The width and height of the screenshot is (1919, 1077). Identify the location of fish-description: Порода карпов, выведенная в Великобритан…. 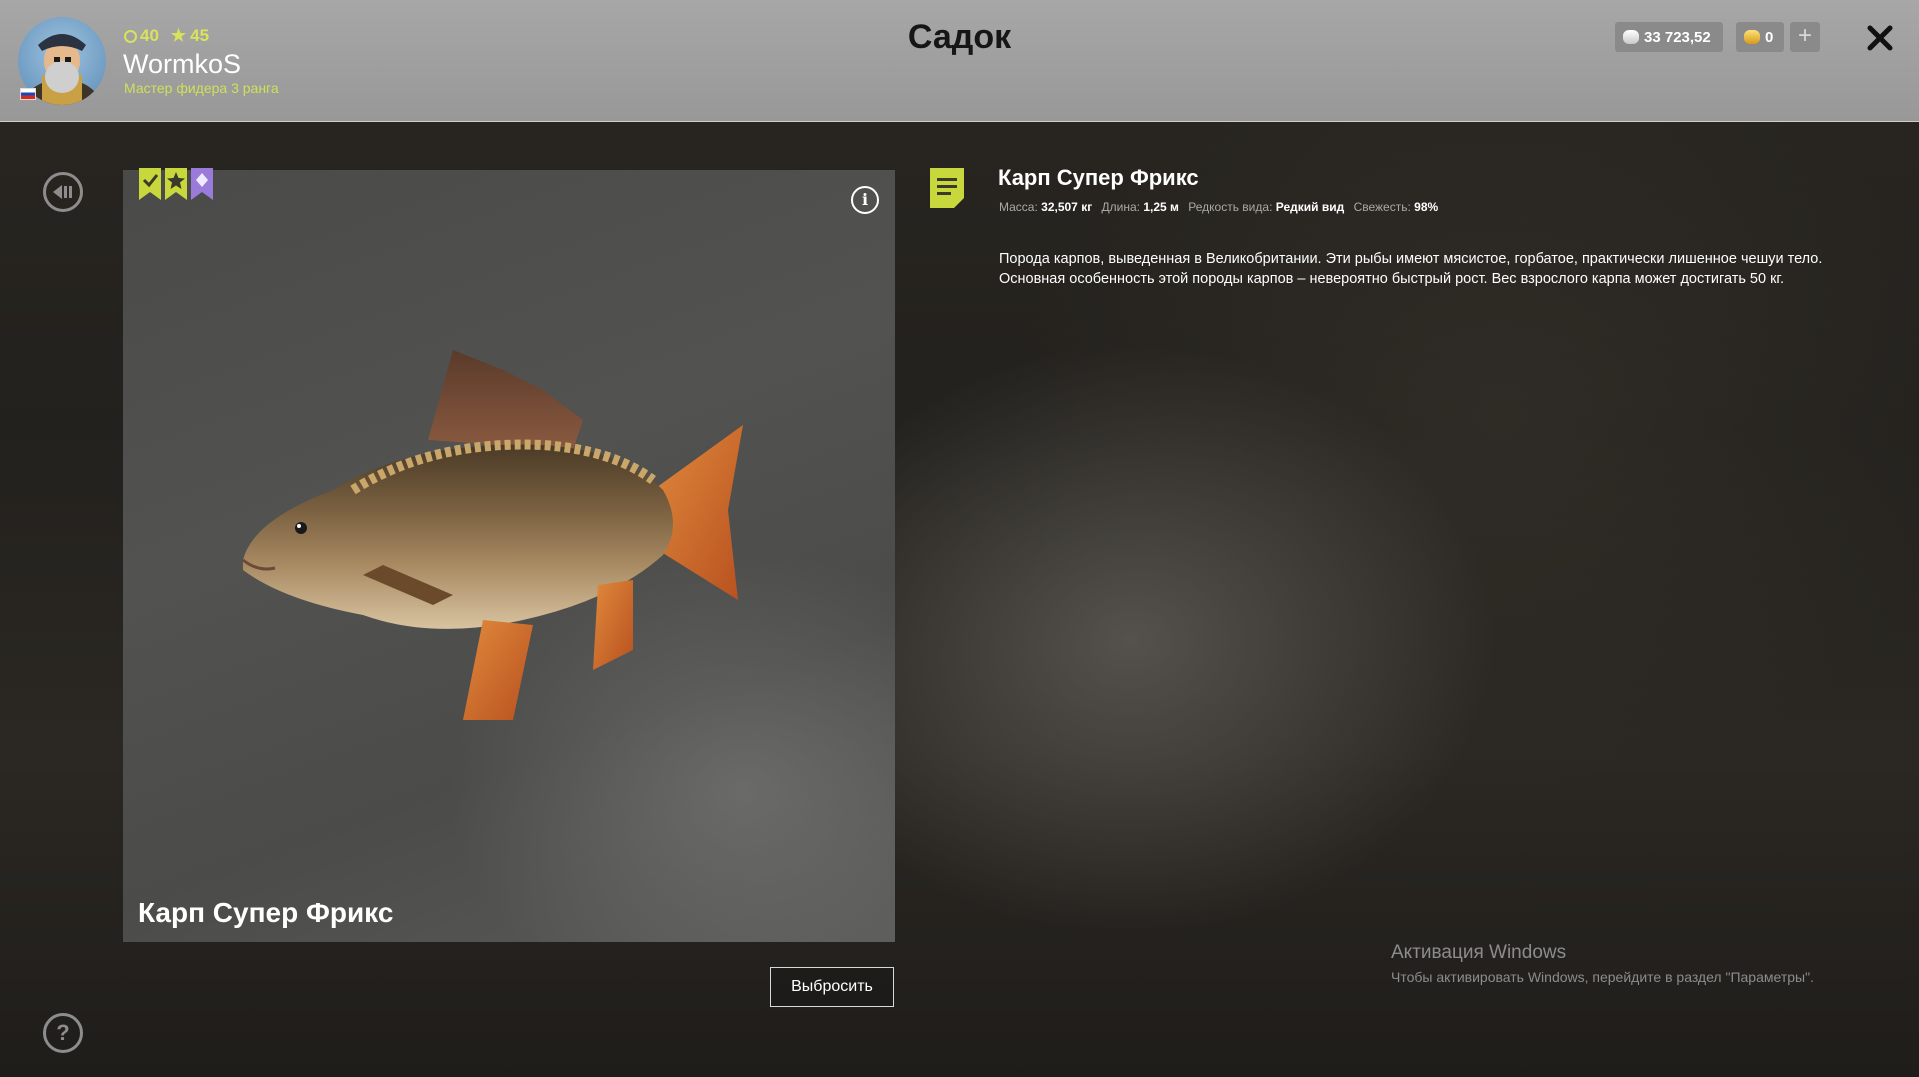
(1411, 269).